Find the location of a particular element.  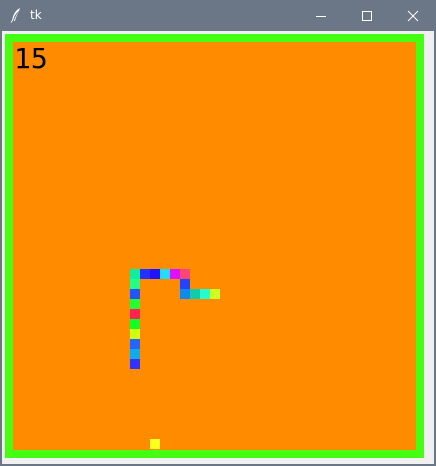

minimize-button is located at coordinates (321, 15).